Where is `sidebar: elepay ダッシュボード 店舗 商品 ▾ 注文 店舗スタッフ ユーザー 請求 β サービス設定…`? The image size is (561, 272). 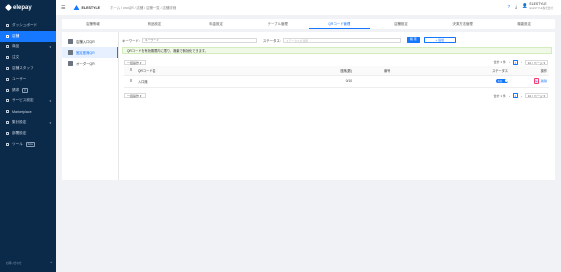 sidebar: elepay ダッシュボード 店舗 商品 ▾ 注文 店舗スタッフ ユーザー 請求 β サービス設定… is located at coordinates (28, 136).